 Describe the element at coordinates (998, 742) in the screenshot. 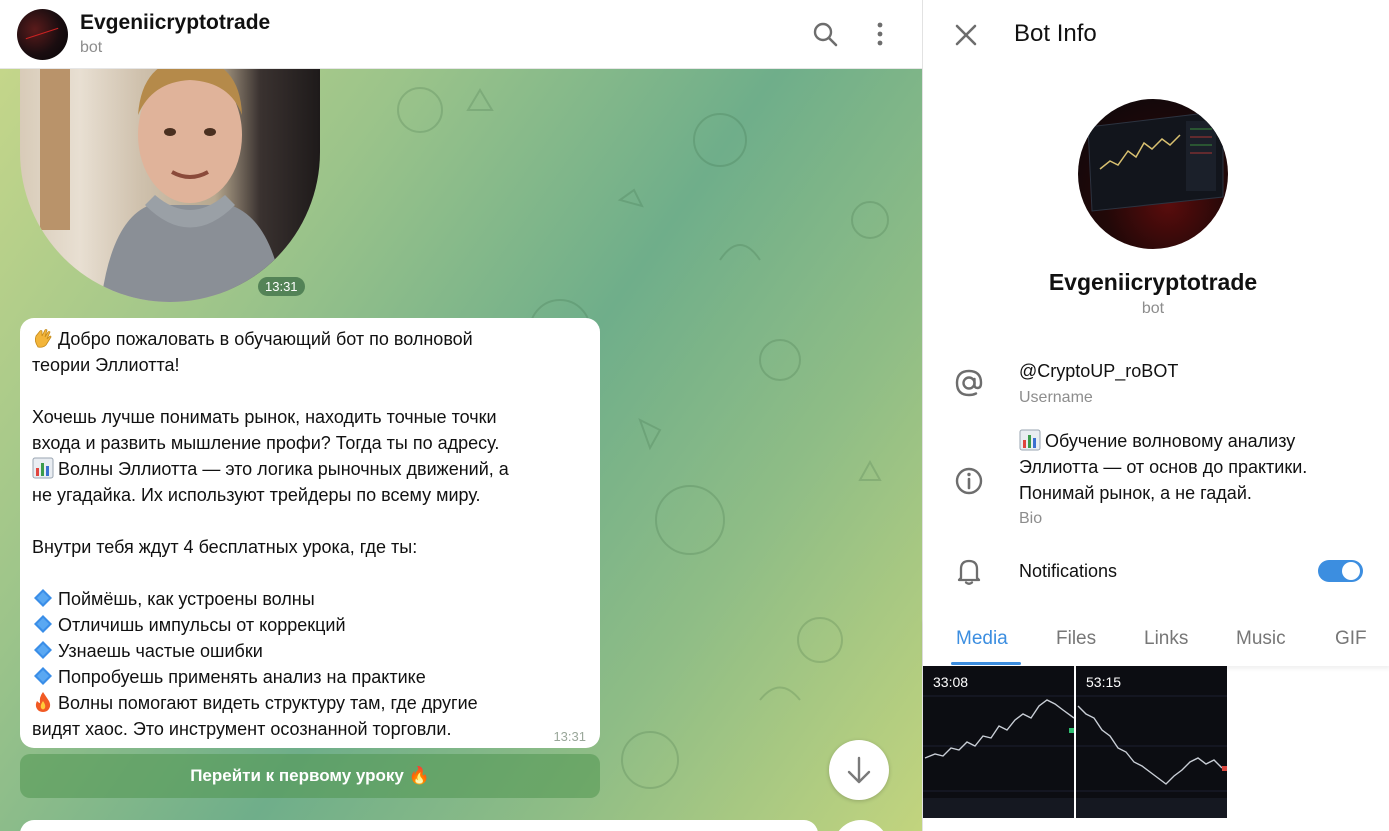

I see `media-item: 33:08` at that location.